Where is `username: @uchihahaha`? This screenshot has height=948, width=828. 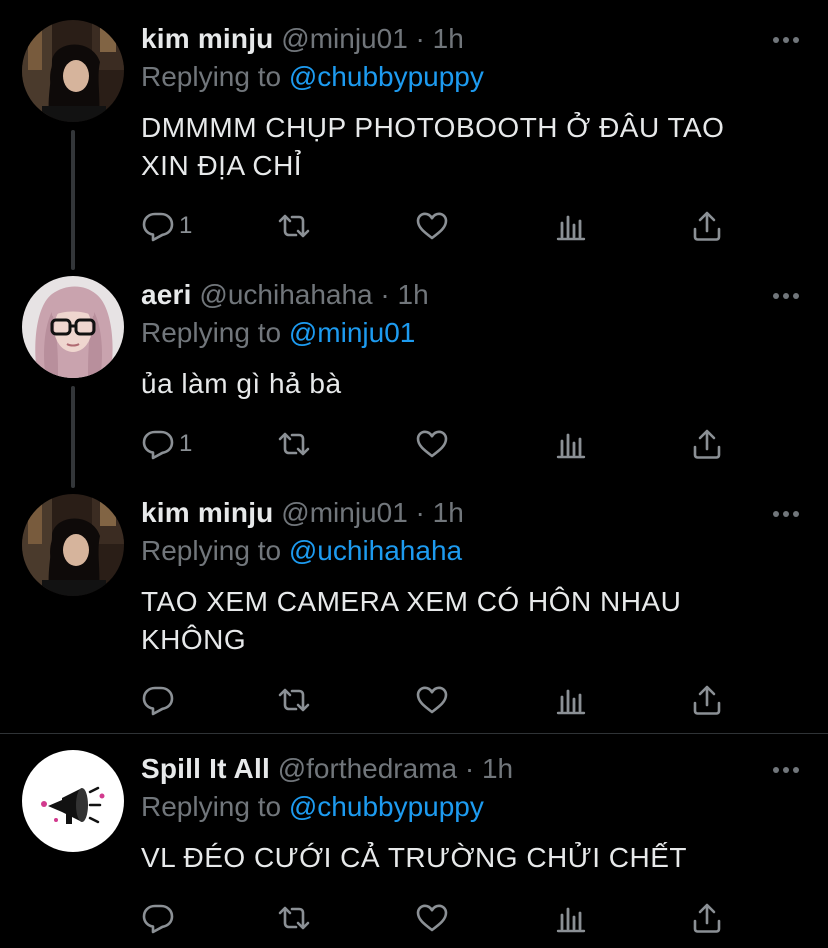 username: @uchihahaha is located at coordinates (285, 294).